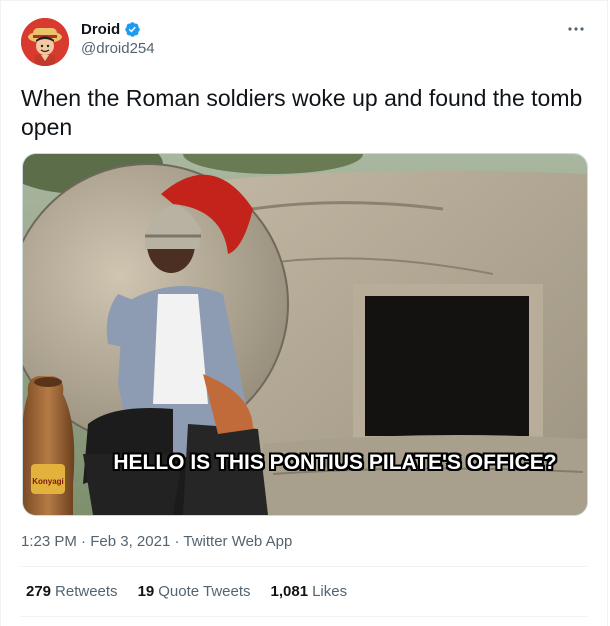 Image resolution: width=610 pixels, height=626 pixels. I want to click on retweets-count: 279, so click(39, 591).